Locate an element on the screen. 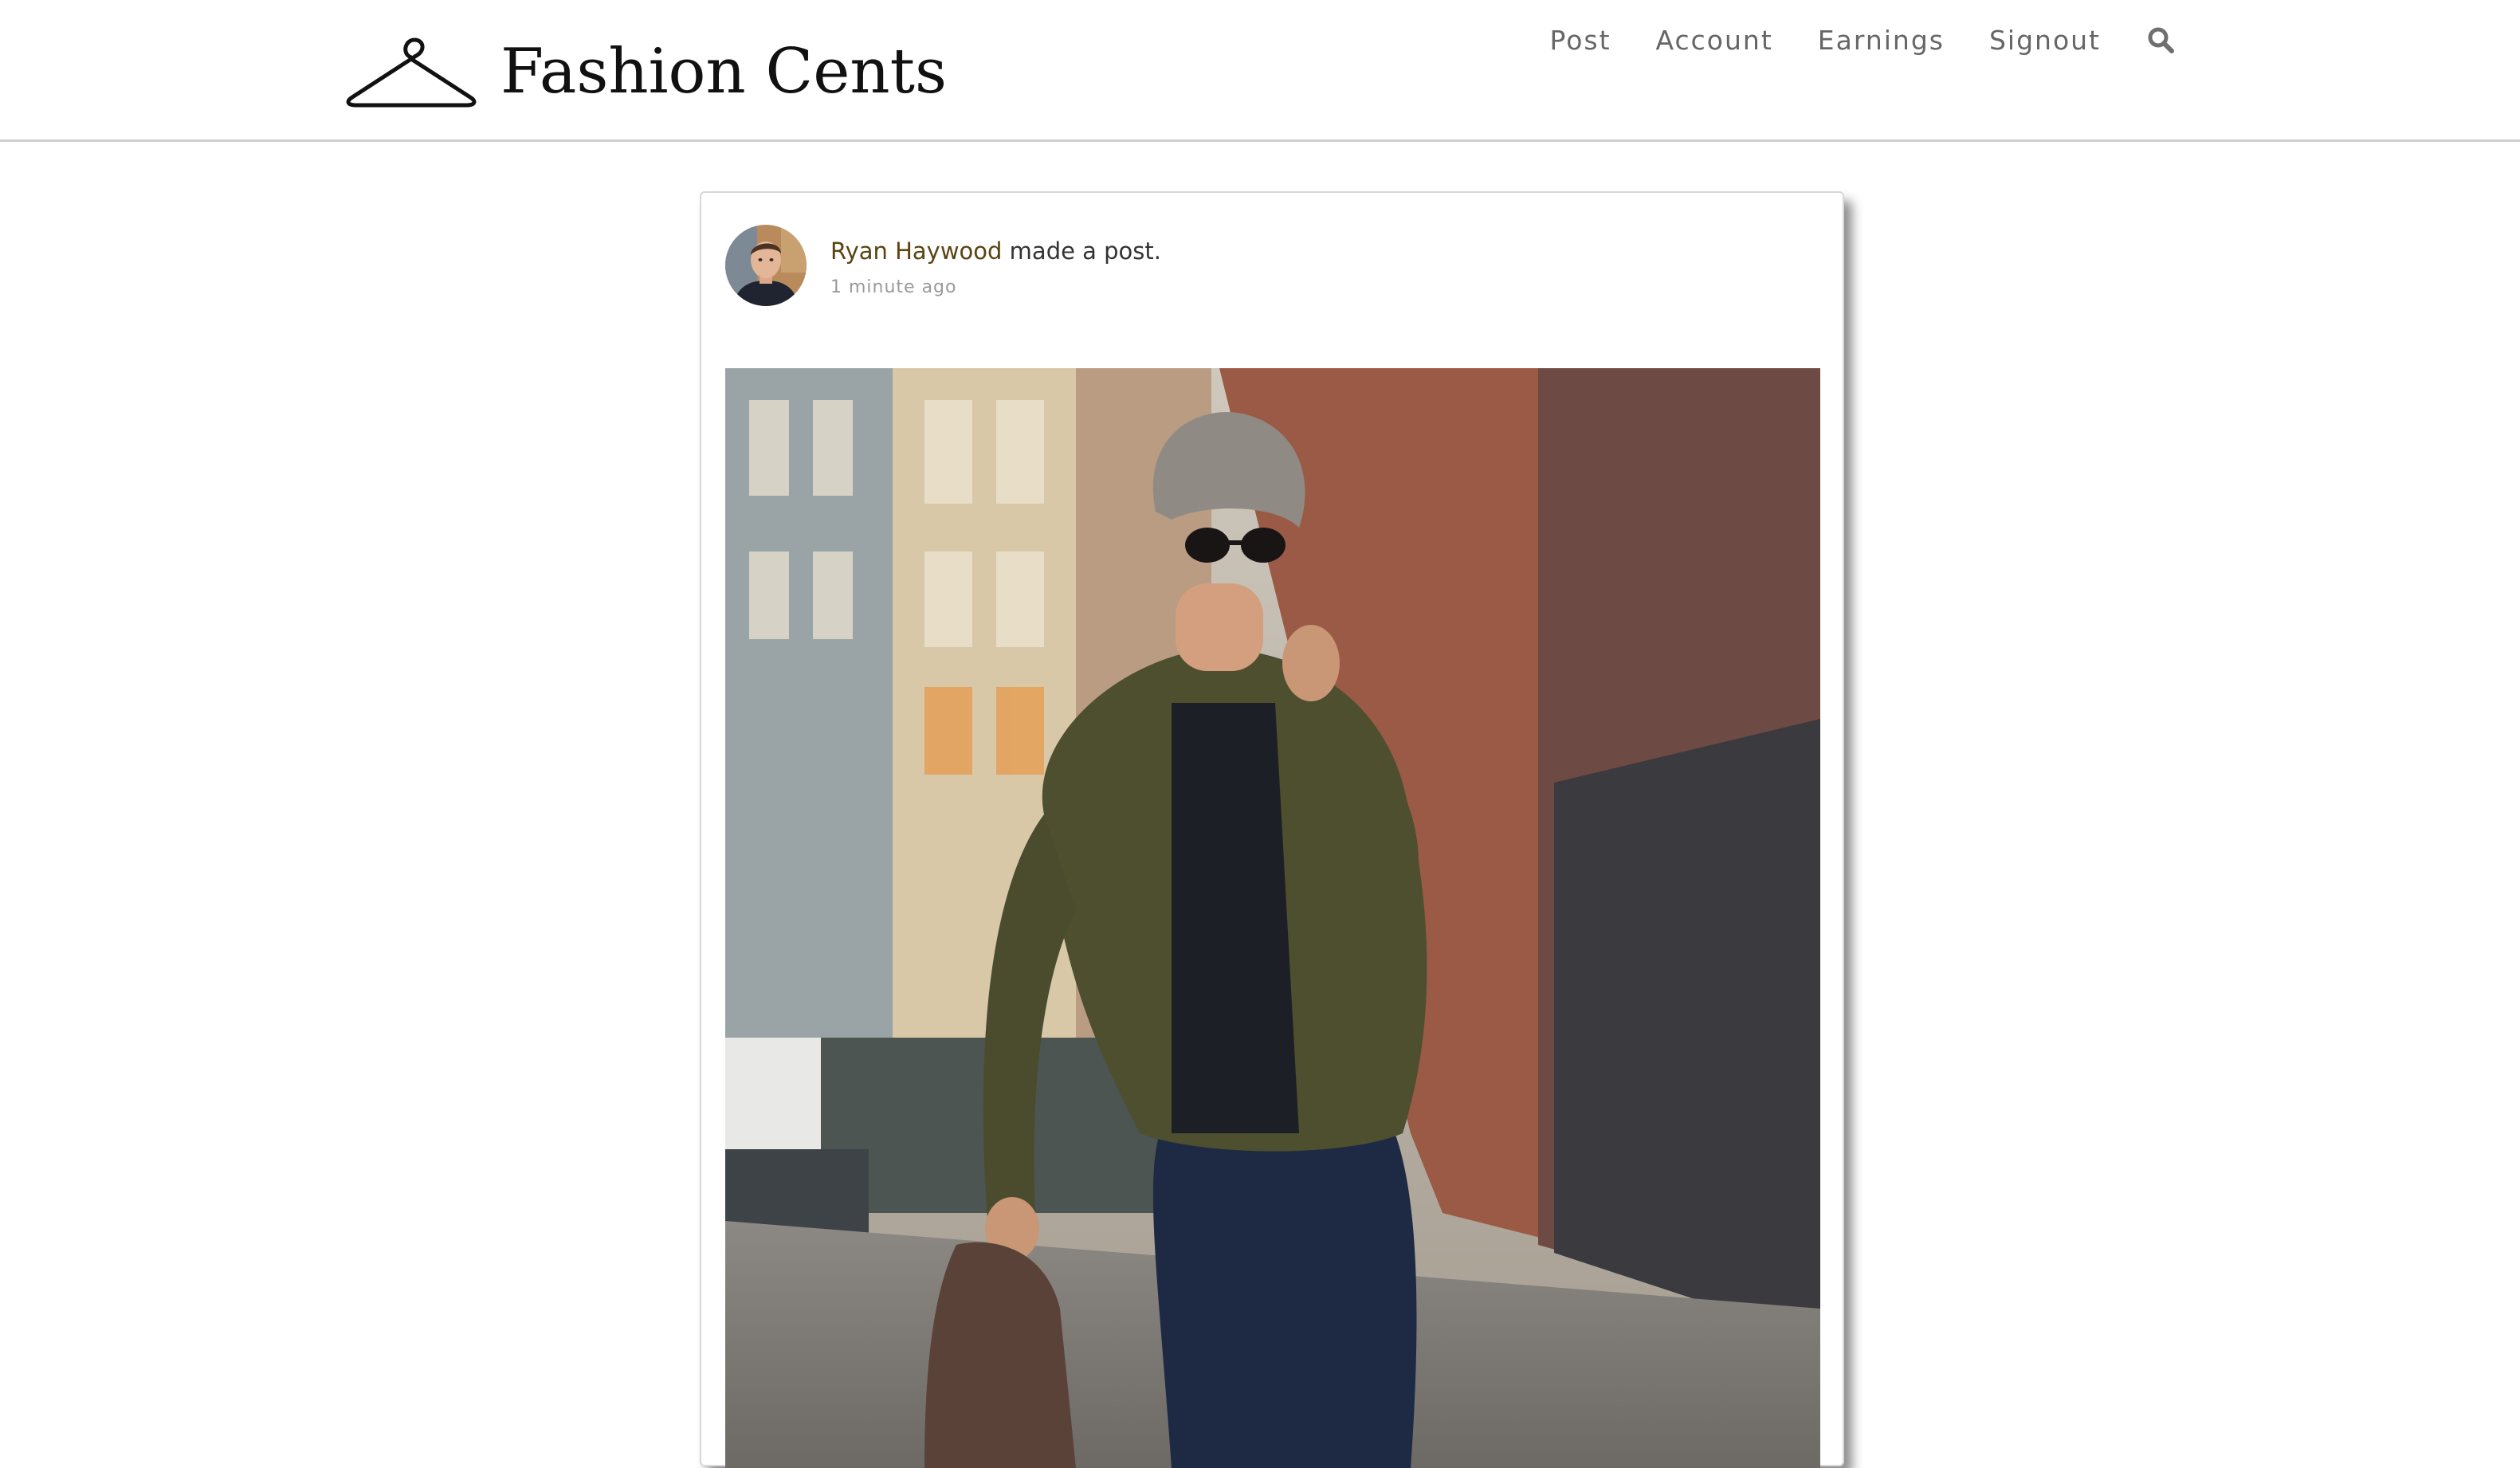 This screenshot has height=1468, width=2520. hanger-icon is located at coordinates (412, 72).